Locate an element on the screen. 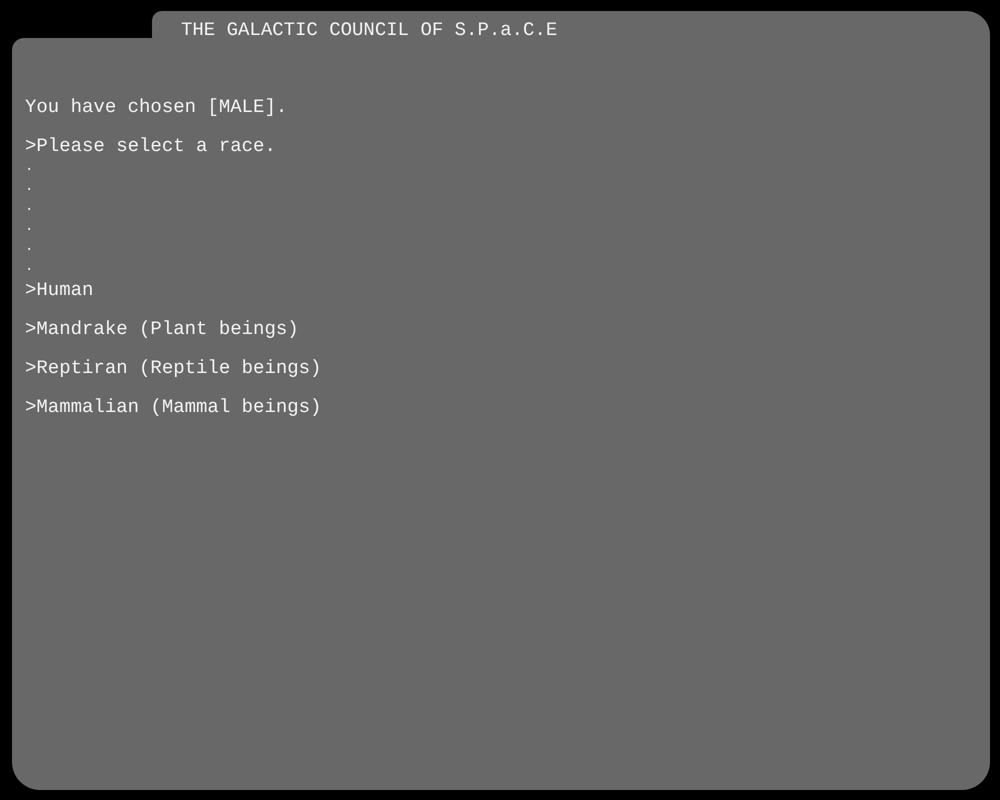 This screenshot has width=1000, height=800. race-option: >Reptiran (Reptile beings) is located at coordinates (173, 368).